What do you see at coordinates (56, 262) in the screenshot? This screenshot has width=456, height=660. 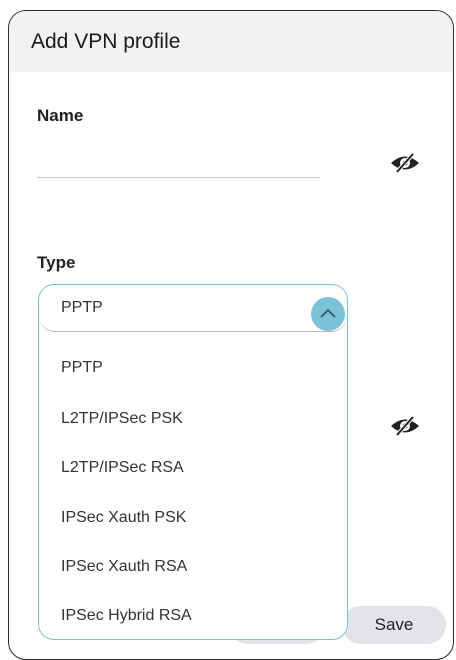 I see `type-label: Type` at bounding box center [56, 262].